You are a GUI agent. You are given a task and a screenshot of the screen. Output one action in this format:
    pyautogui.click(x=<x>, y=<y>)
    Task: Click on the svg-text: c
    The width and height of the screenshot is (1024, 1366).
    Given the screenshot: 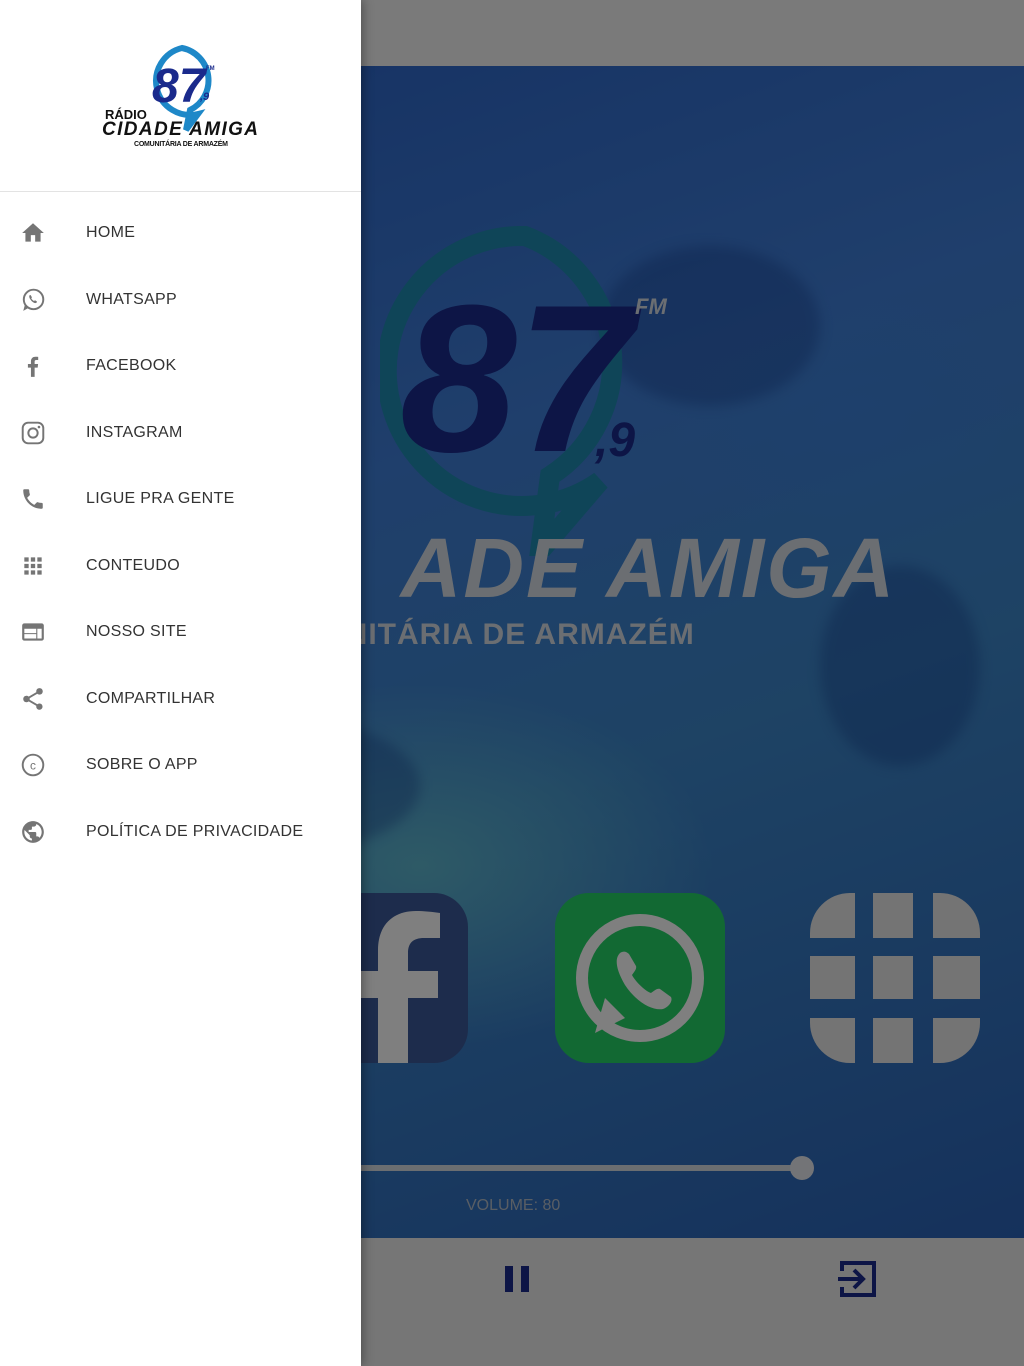 What is the action you would take?
    pyautogui.click(x=33, y=766)
    